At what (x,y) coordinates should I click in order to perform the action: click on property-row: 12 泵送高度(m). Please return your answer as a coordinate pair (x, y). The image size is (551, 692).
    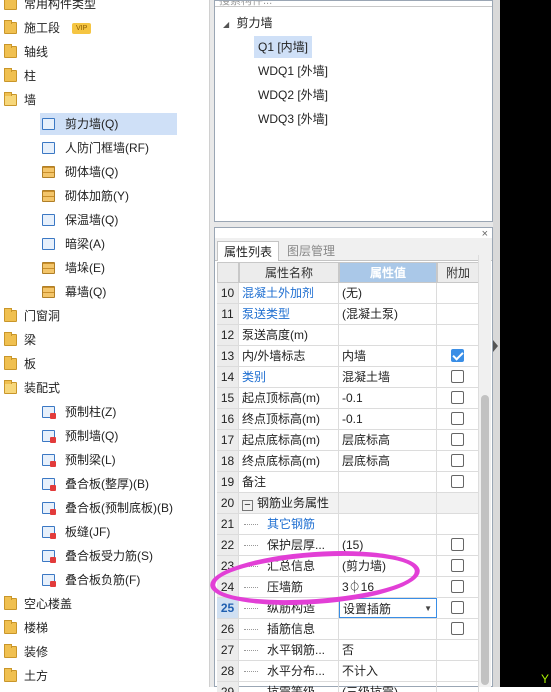
    Looking at the image, I should click on (348, 335).